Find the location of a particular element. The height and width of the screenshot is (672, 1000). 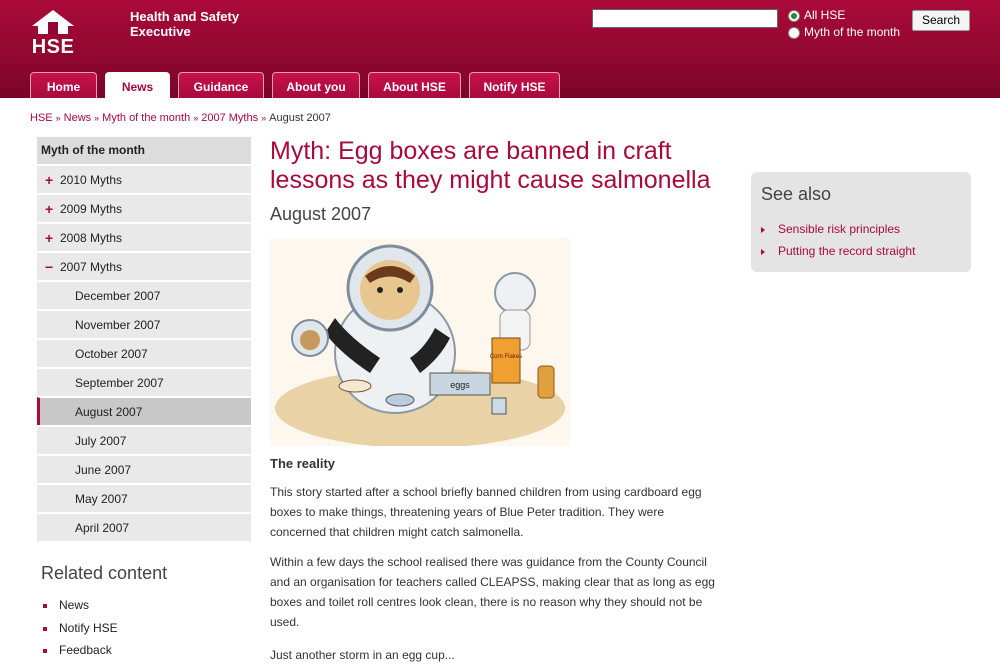

logo-text: HSE is located at coordinates (53, 47).